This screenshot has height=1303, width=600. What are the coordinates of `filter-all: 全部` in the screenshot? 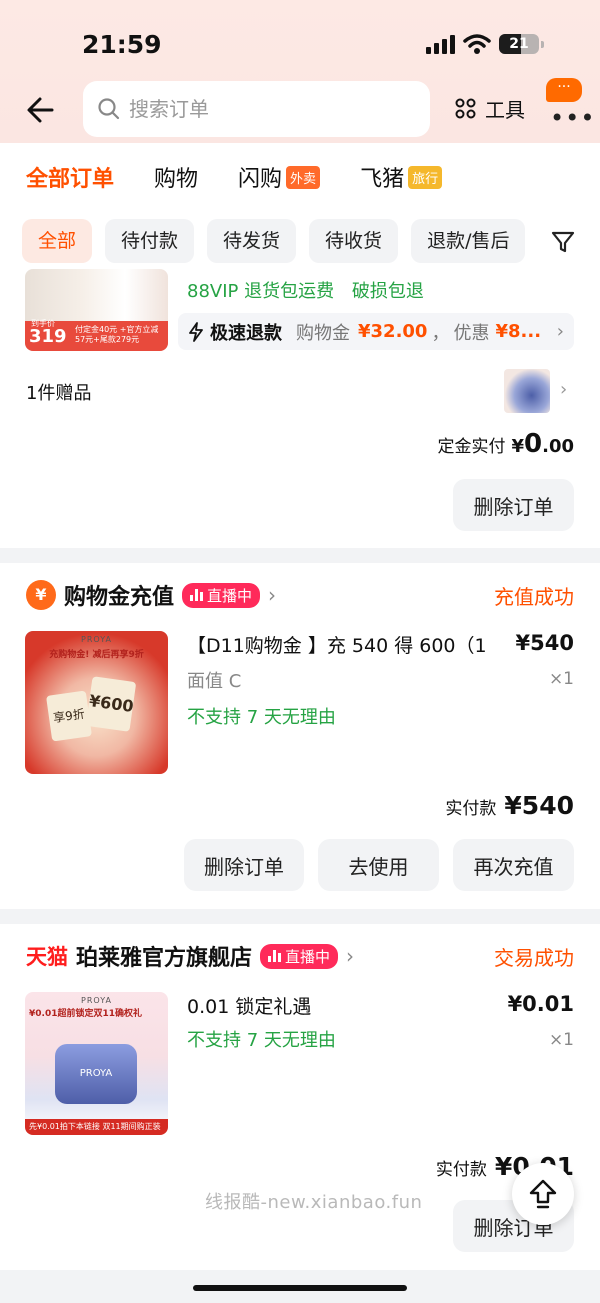 It's located at (57, 241).